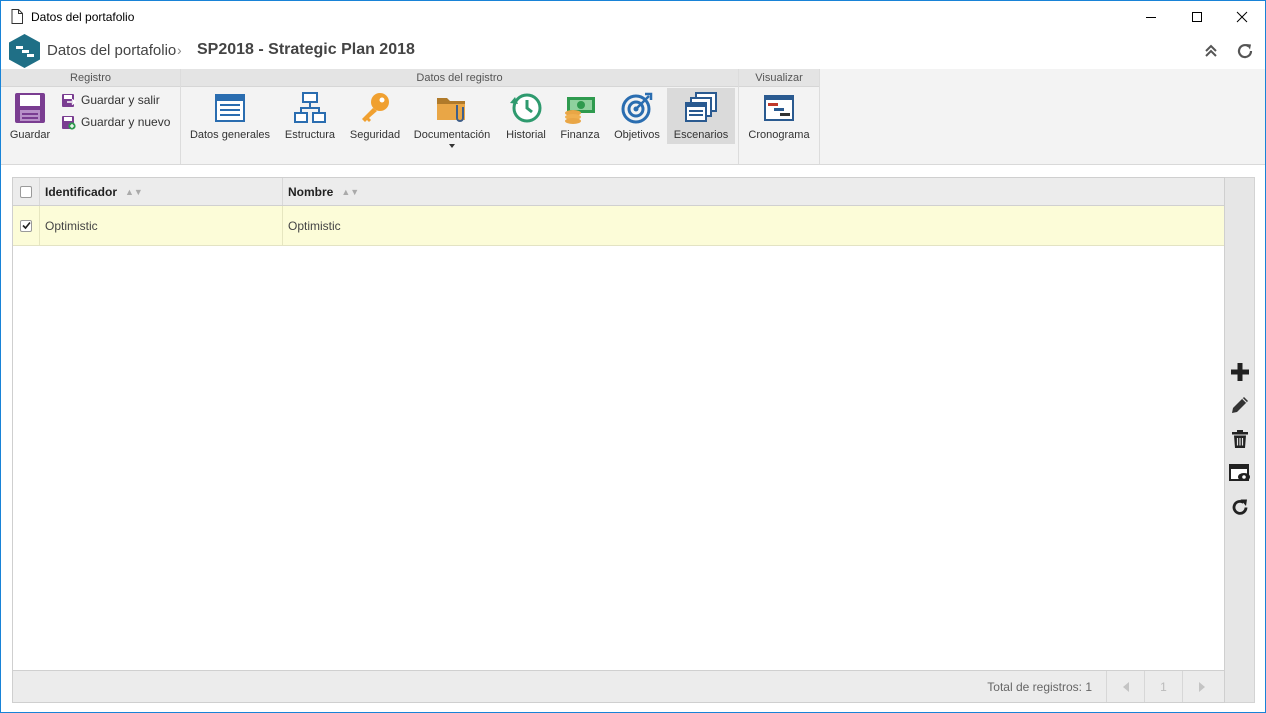 The image size is (1266, 713). I want to click on documentacion-button: Documentación, so click(452, 118).